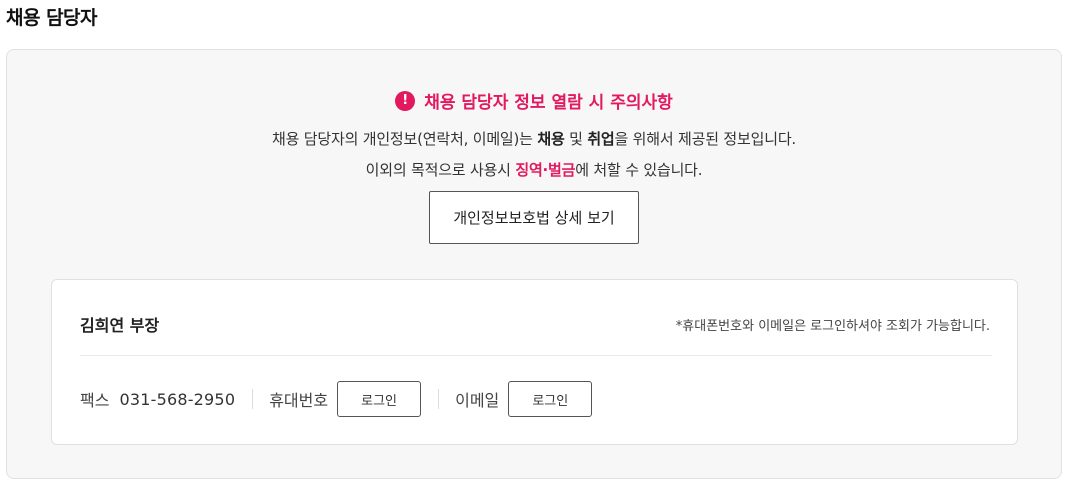 The height and width of the screenshot is (479, 1069). What do you see at coordinates (832, 326) in the screenshot?
I see `login-required-note: *휴대폰번호와 이메일은 로그인하셔야 조회가 가능합니다.` at bounding box center [832, 326].